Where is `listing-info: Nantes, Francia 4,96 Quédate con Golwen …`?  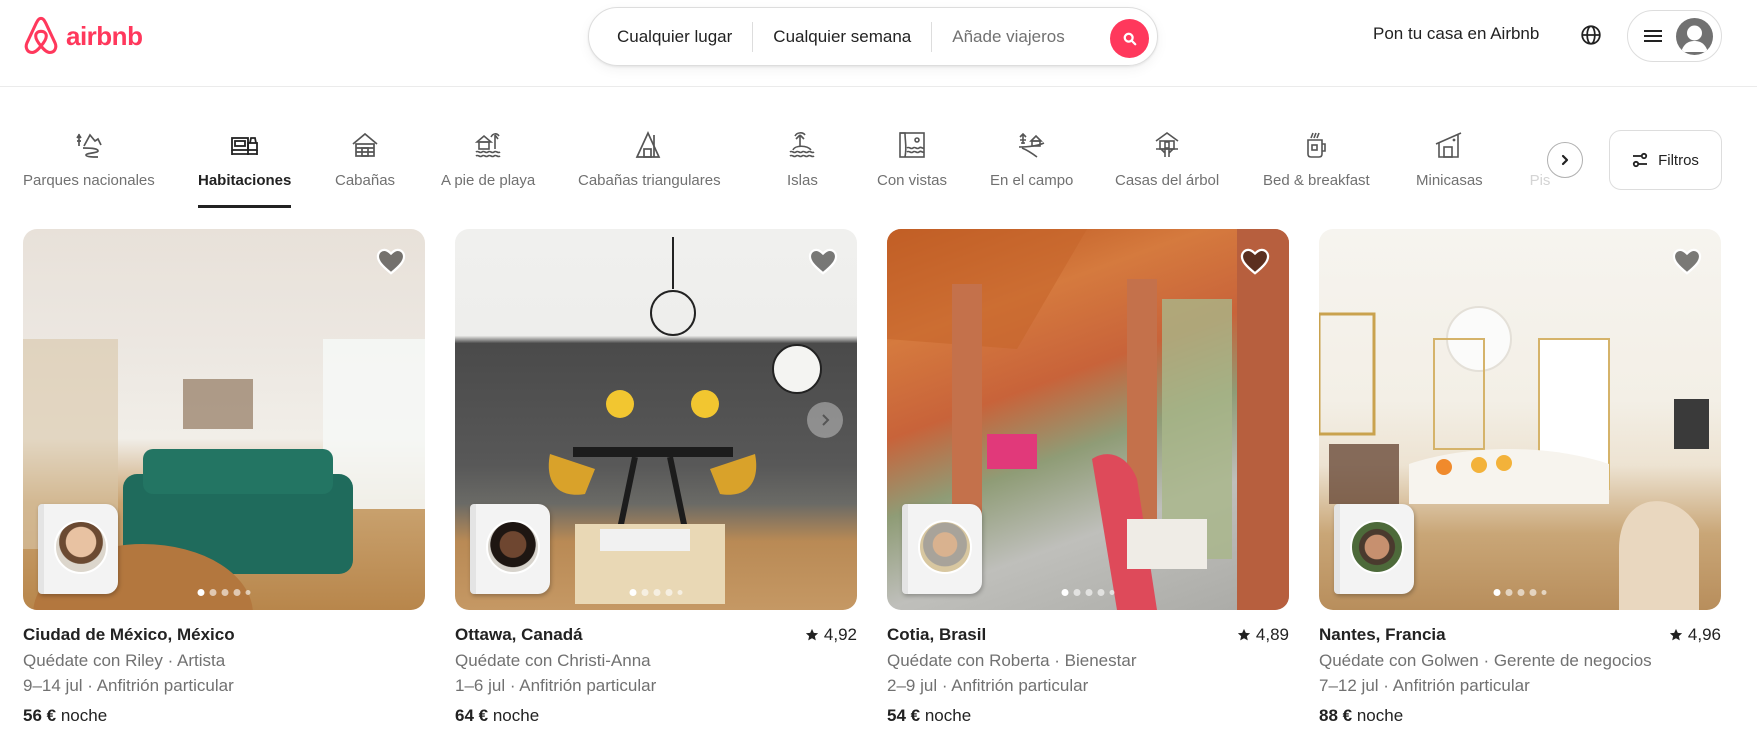 listing-info: Nantes, Francia 4,96 Quédate con Golwen … is located at coordinates (1520, 675).